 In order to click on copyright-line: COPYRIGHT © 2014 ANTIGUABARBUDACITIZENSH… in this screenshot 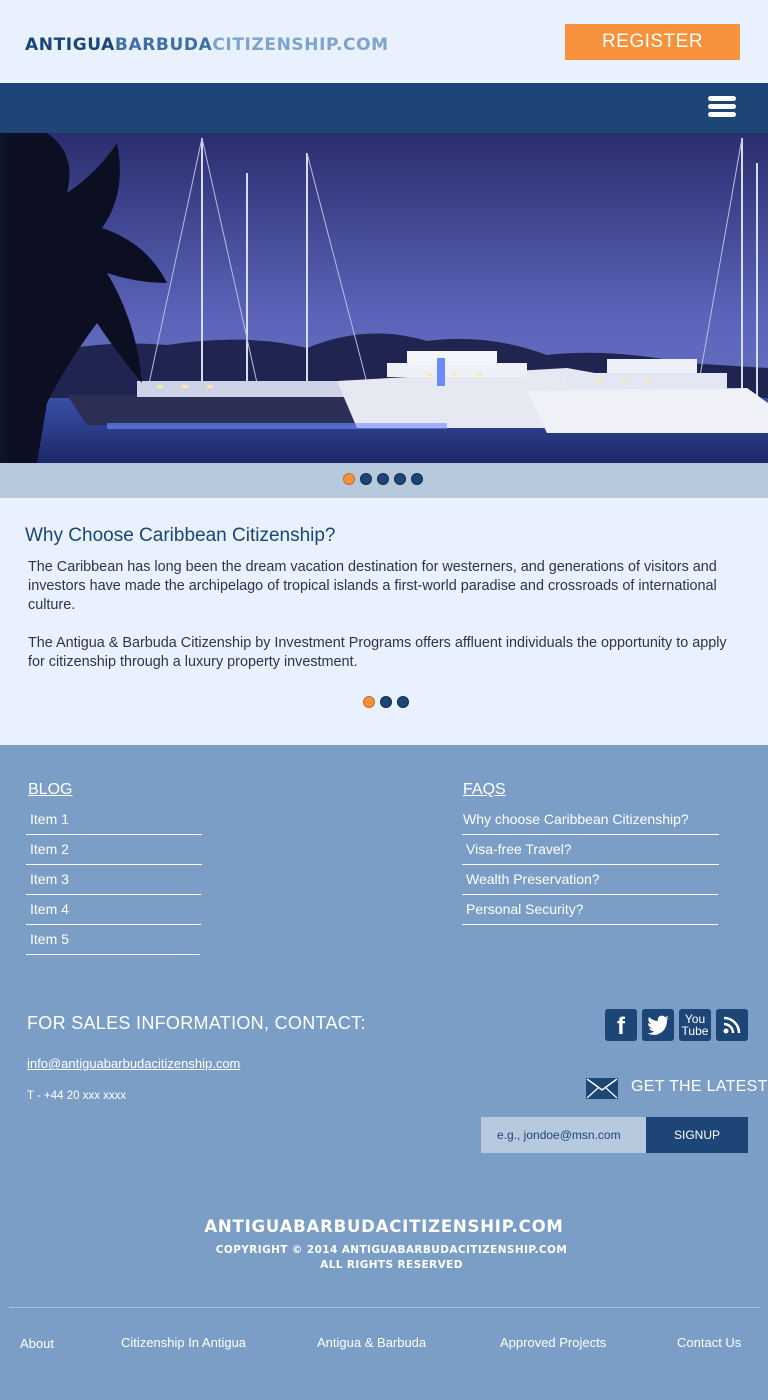, I will do `click(391, 1250)`.